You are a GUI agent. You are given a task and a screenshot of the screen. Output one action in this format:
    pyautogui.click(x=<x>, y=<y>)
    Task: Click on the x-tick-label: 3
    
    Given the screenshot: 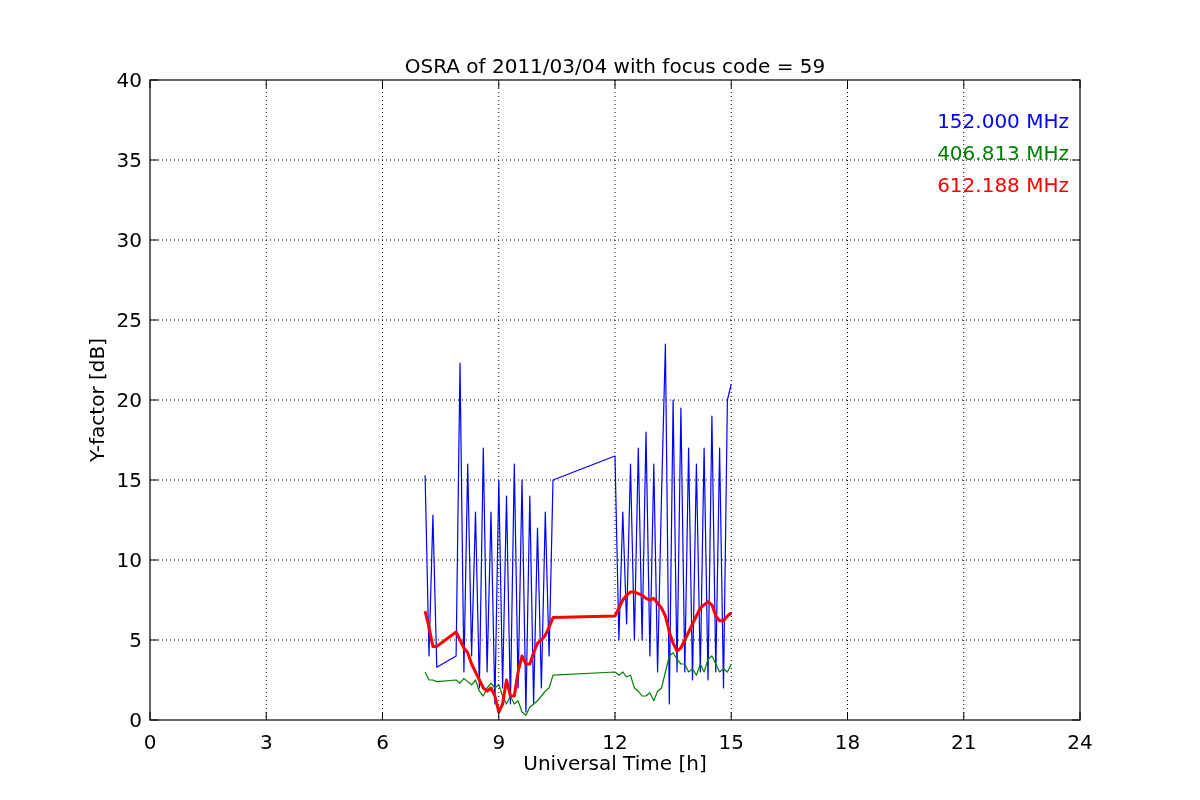 What is the action you would take?
    pyautogui.click(x=266, y=742)
    